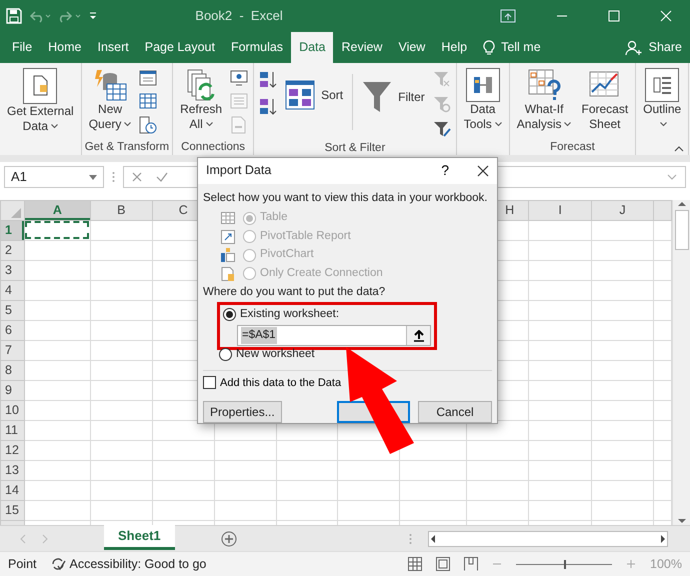  Describe the element at coordinates (12, 270) in the screenshot. I see `row-header: 3` at that location.